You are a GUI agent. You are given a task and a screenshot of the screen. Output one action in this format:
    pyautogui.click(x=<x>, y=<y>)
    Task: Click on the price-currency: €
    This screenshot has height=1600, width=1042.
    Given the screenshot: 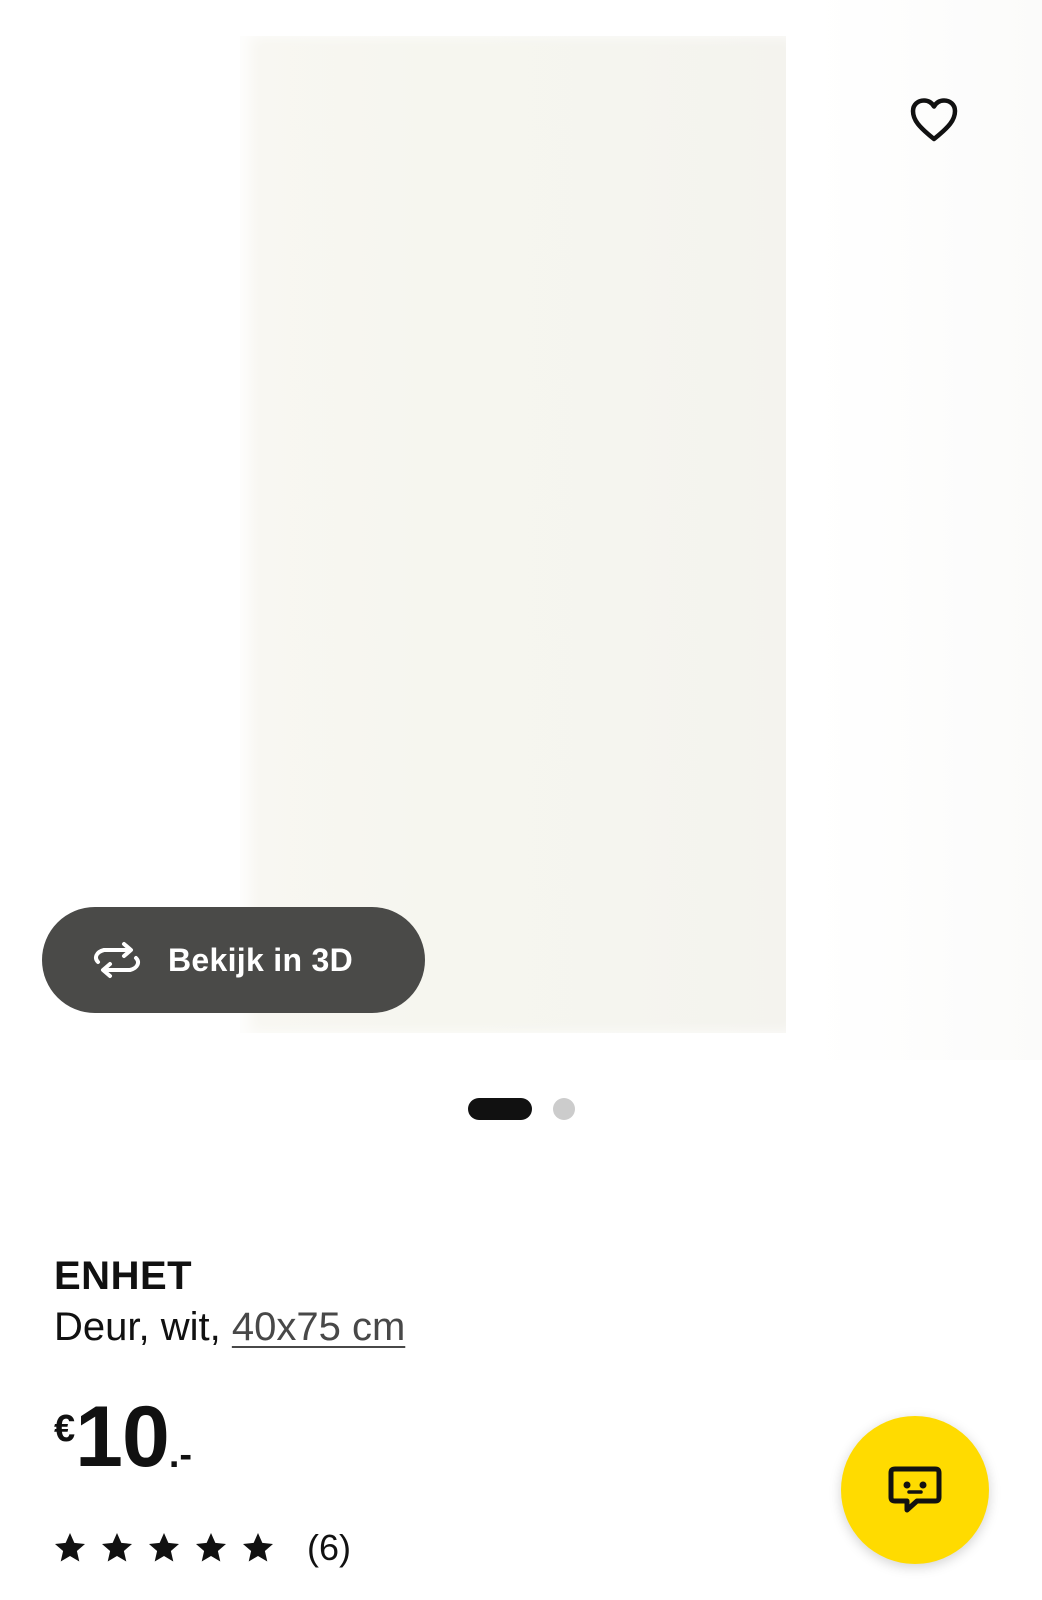 What is the action you would take?
    pyautogui.click(x=65, y=1429)
    